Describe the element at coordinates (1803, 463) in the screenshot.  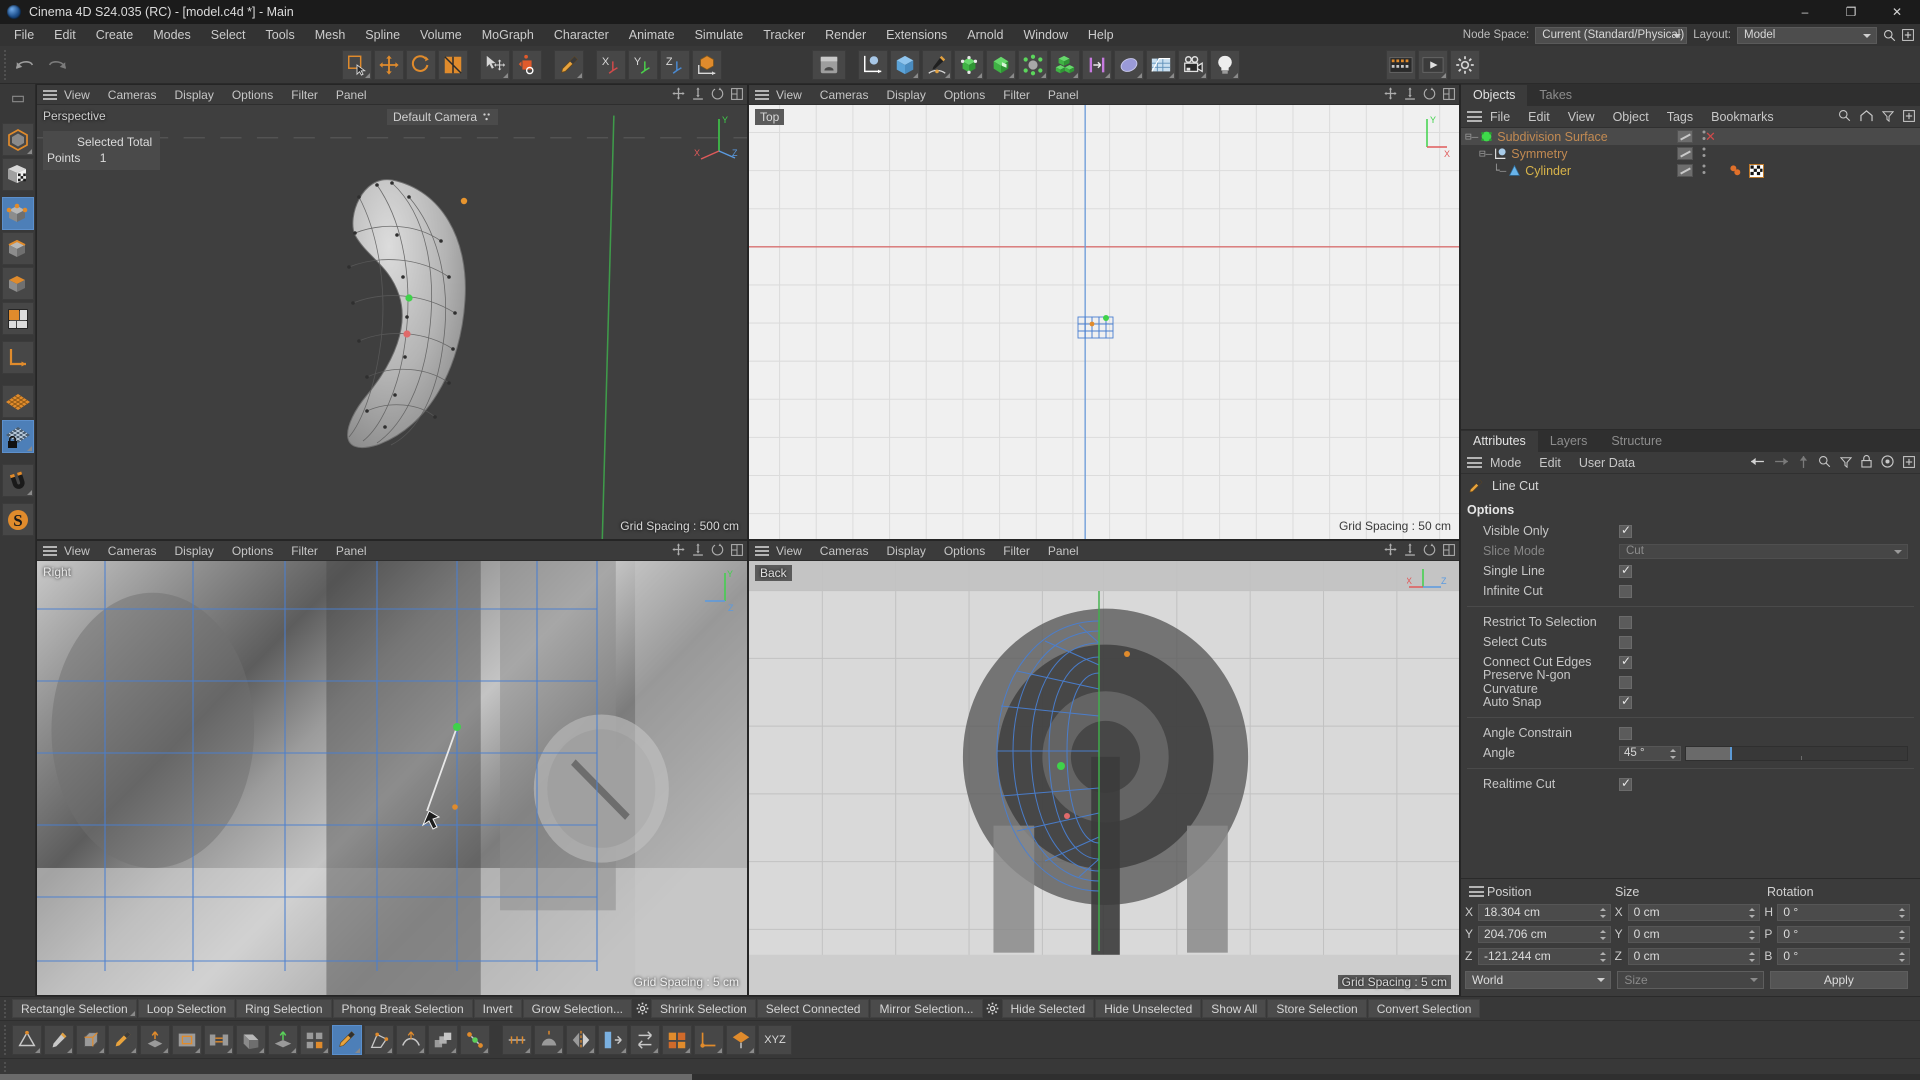
I see `up-arrow-icon` at that location.